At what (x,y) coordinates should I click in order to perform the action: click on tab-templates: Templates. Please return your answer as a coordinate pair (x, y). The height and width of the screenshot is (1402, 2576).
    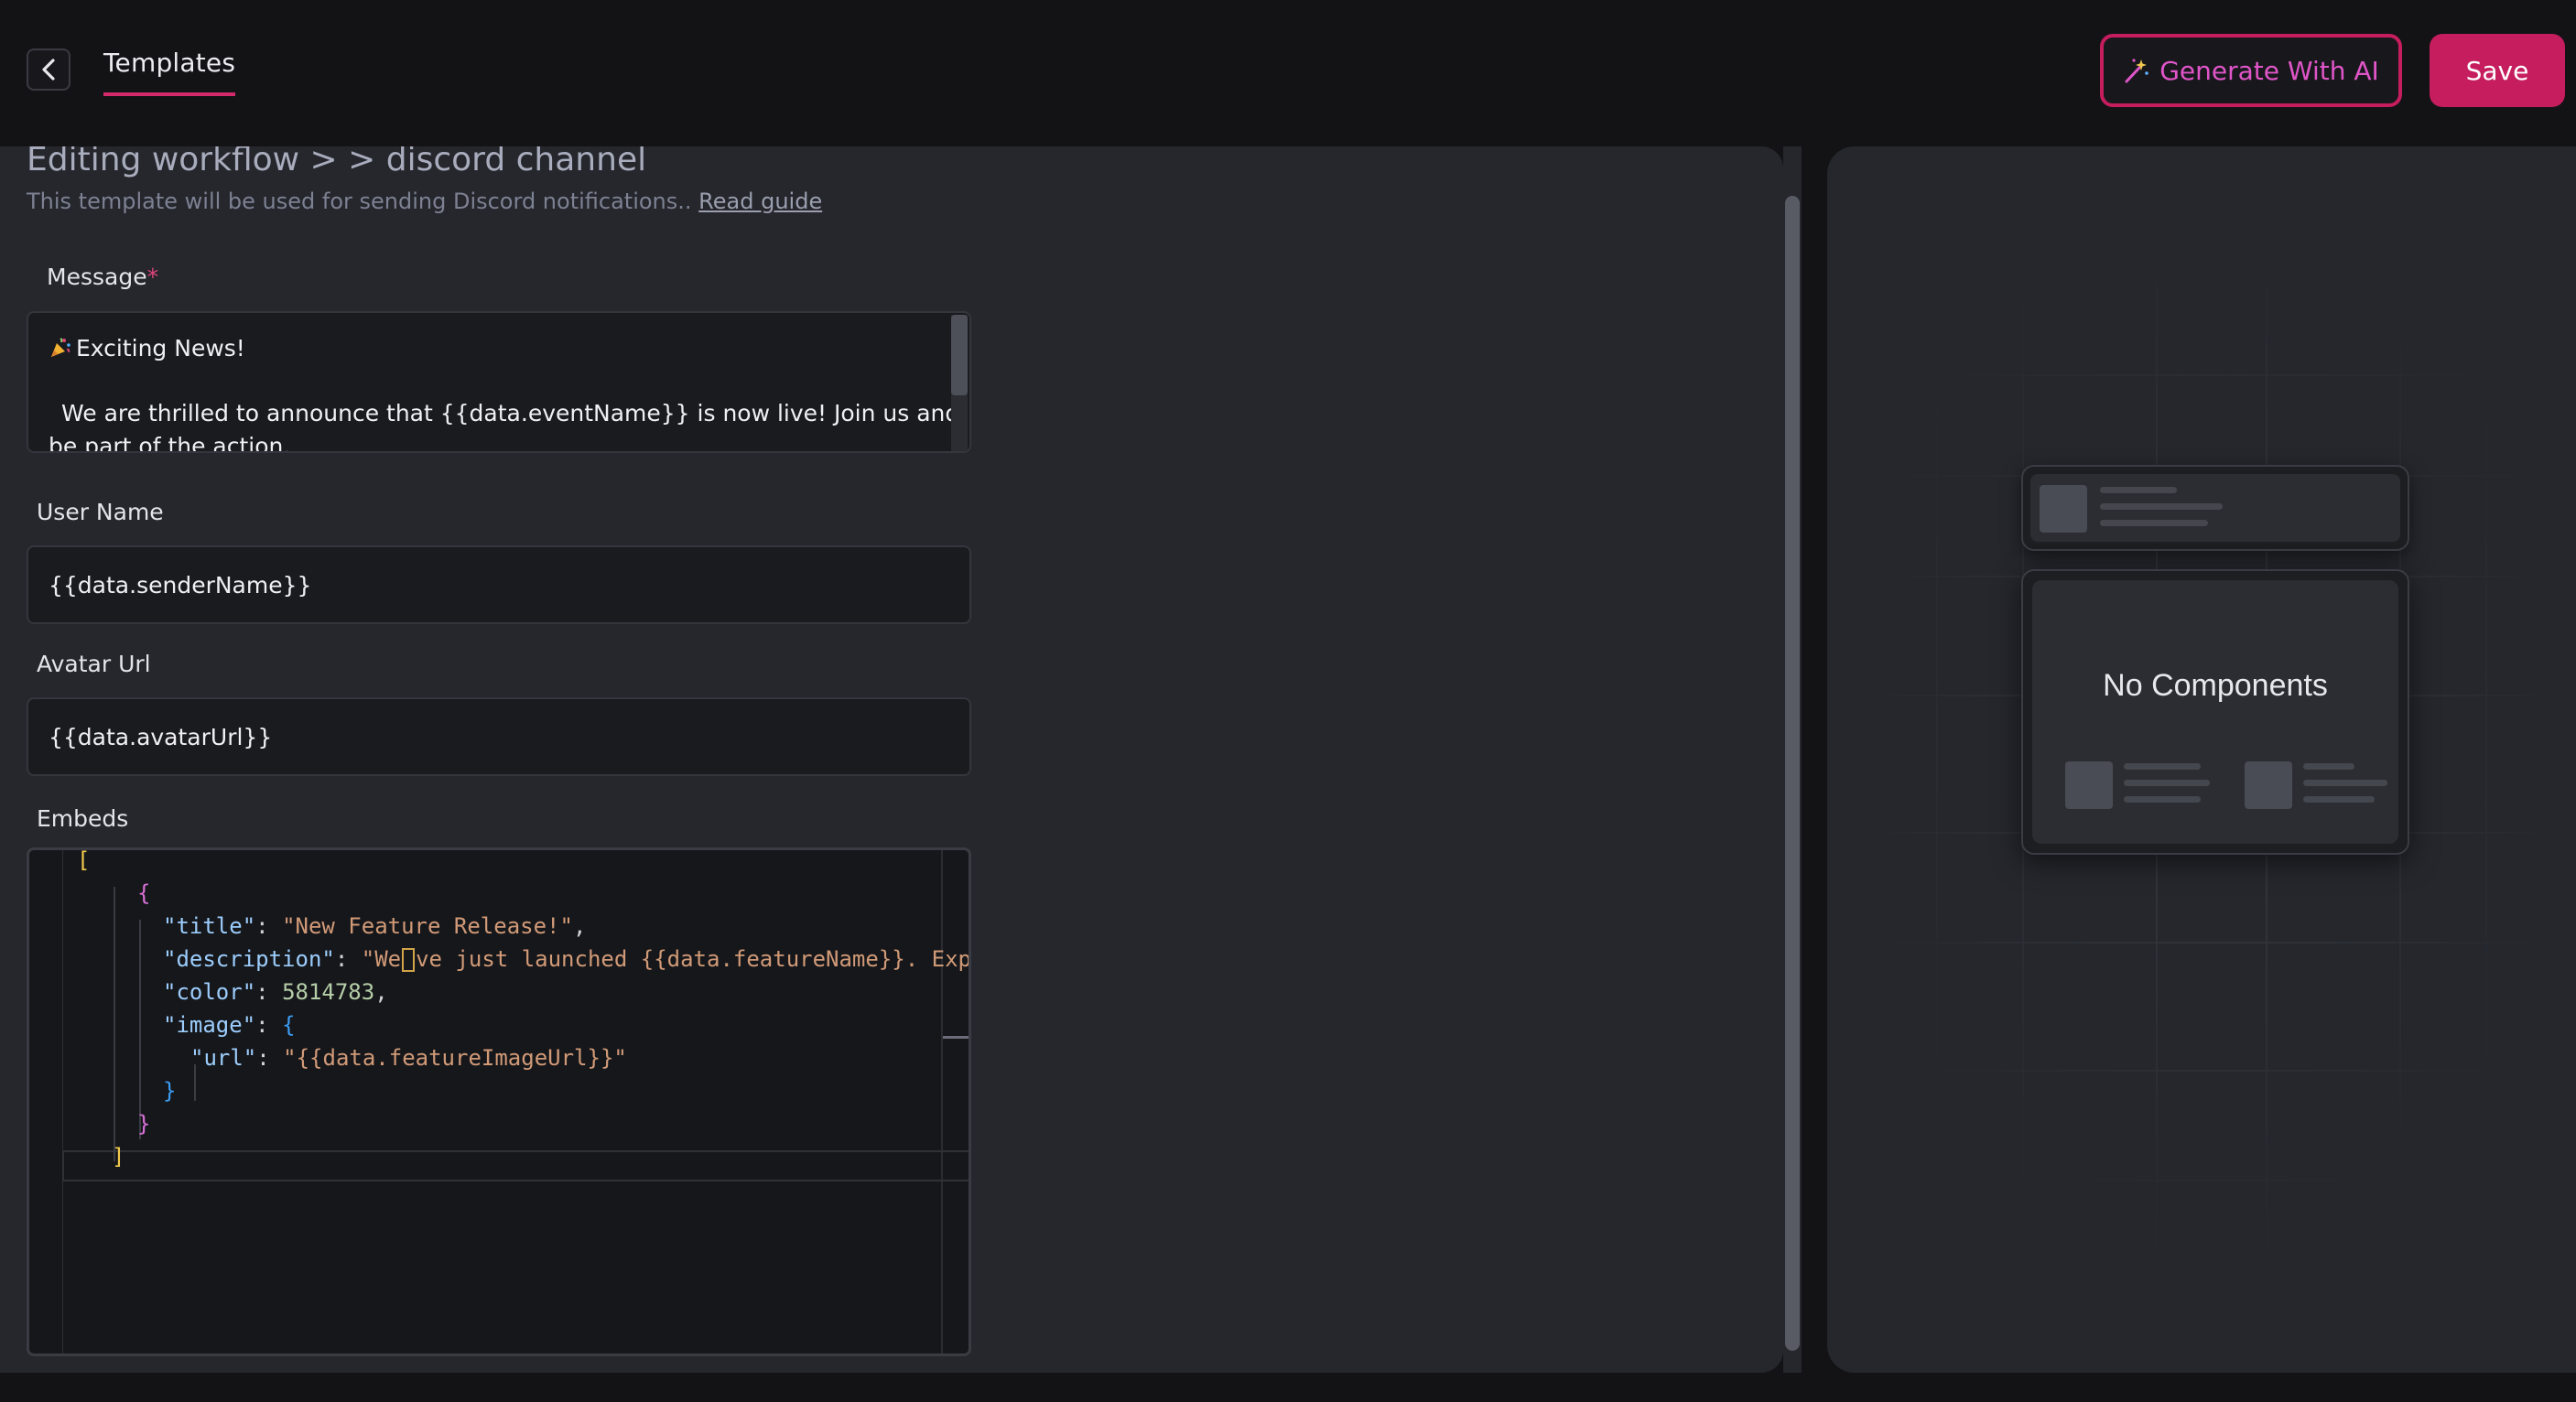
    Looking at the image, I should click on (170, 72).